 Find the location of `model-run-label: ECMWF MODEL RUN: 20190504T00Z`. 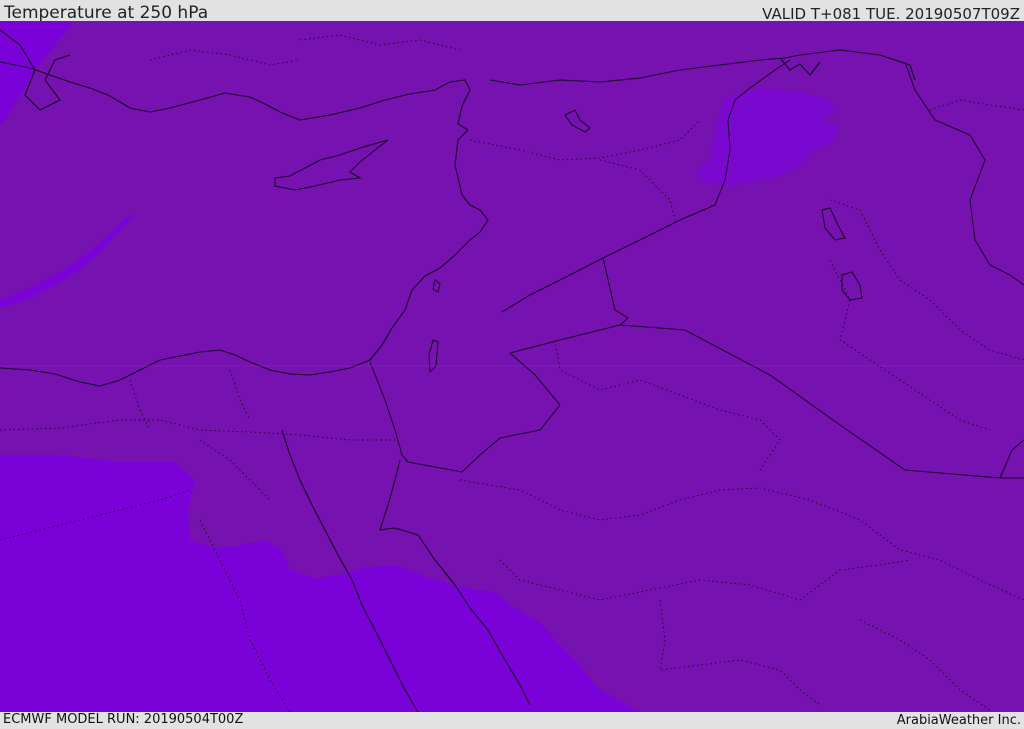

model-run-label: ECMWF MODEL RUN: 20190504T00Z is located at coordinates (123, 719).